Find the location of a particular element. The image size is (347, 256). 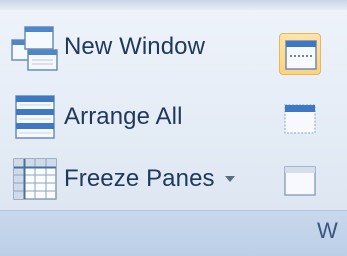

hide-icon is located at coordinates (300, 119).